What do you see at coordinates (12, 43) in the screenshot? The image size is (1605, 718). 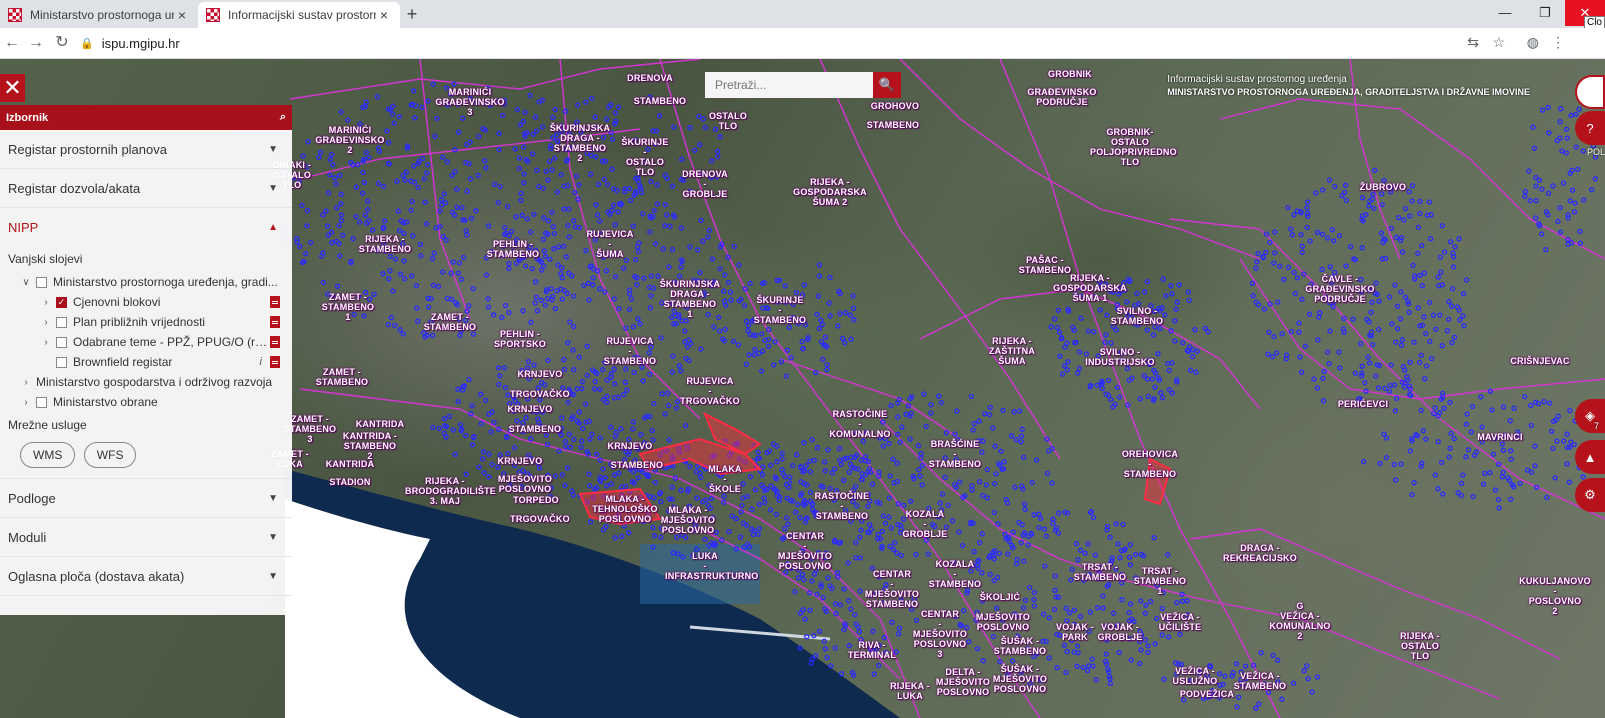 I see `back-arrow-icon: ←` at bounding box center [12, 43].